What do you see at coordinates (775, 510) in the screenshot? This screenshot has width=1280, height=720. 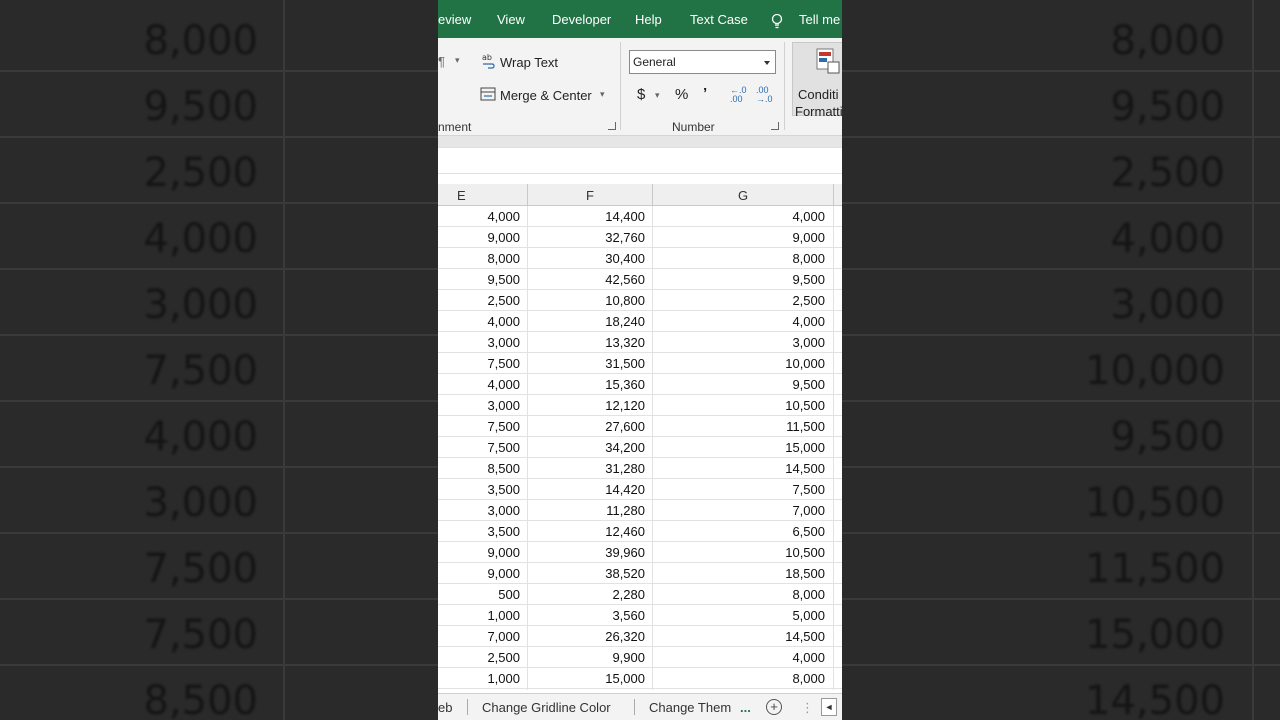 I see `cell-g: 7,000` at bounding box center [775, 510].